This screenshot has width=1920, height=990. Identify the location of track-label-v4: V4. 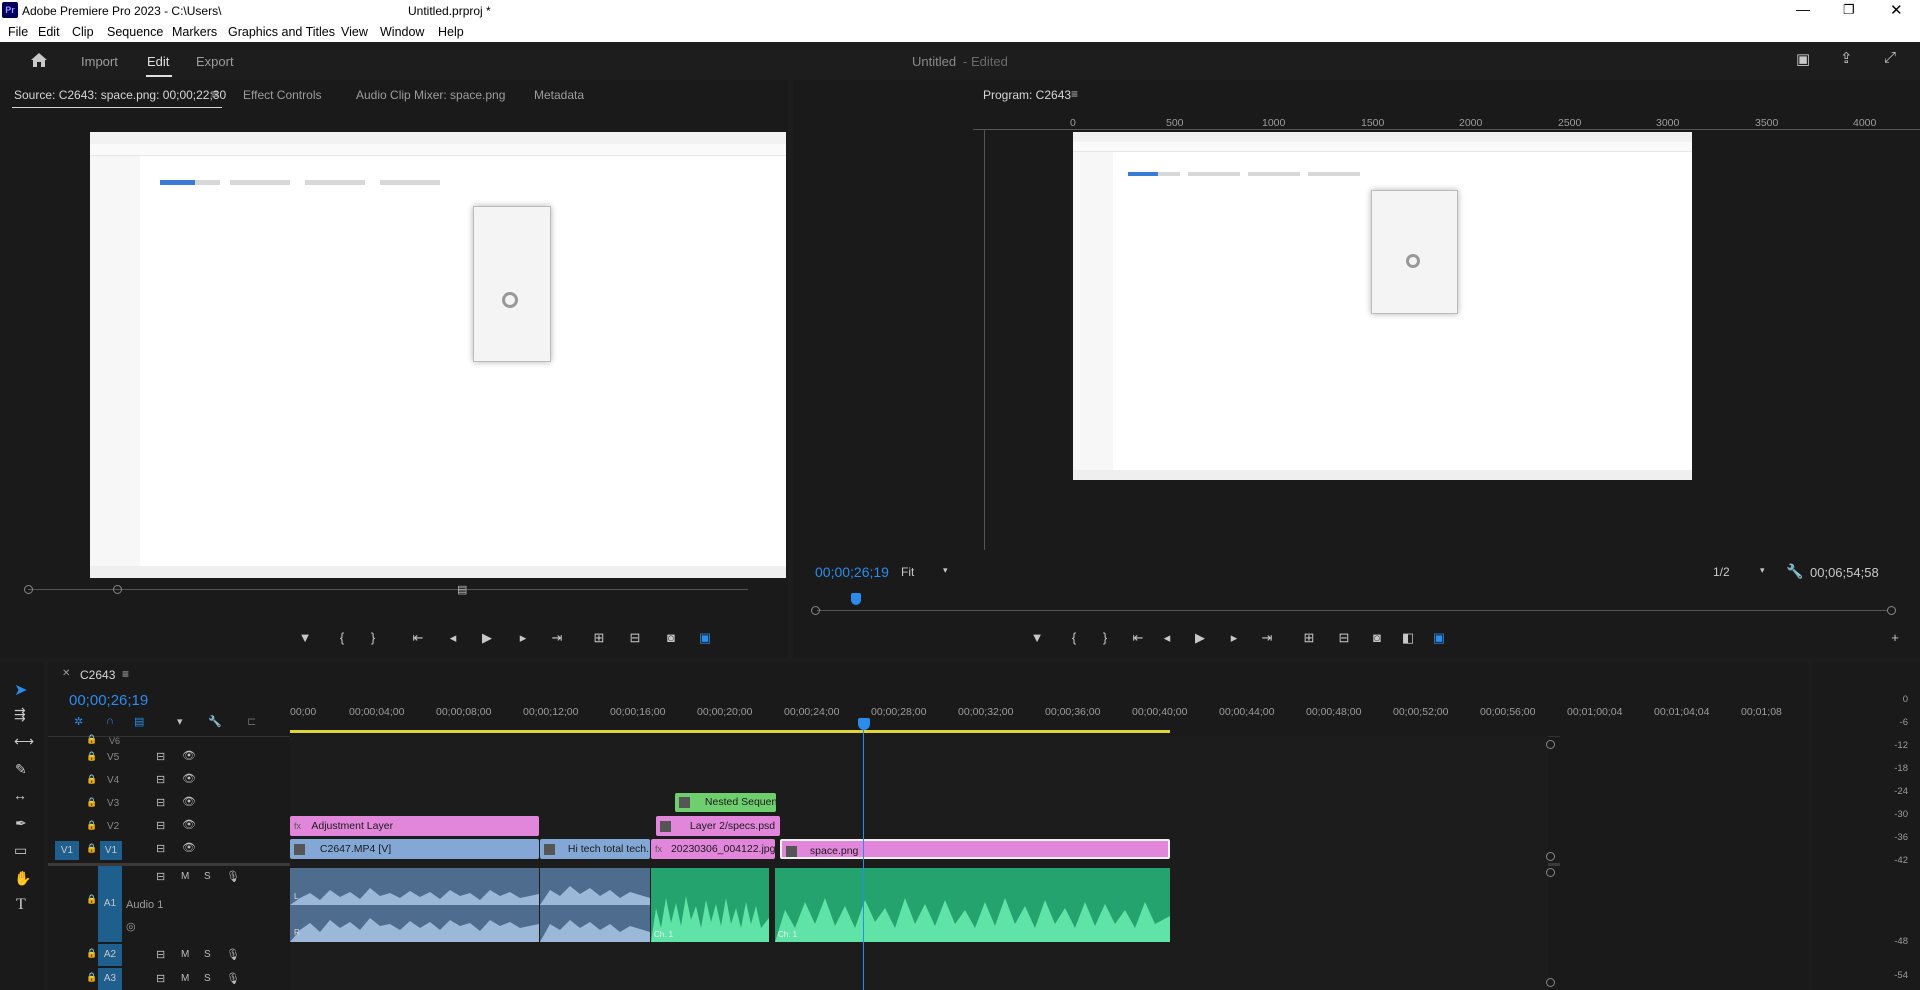
(113, 780).